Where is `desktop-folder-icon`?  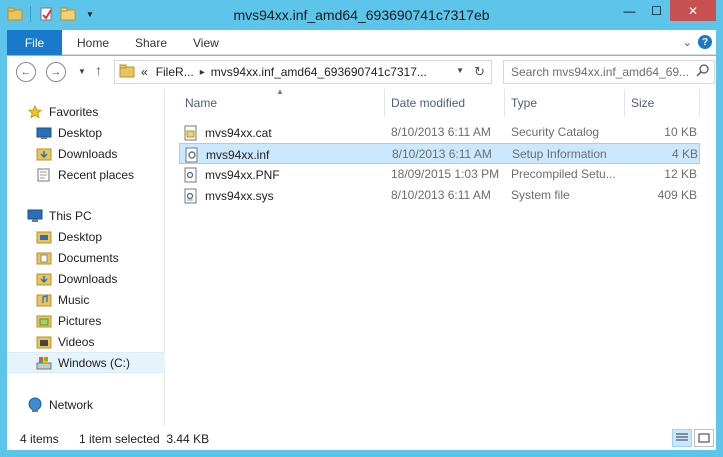 desktop-folder-icon is located at coordinates (44, 237).